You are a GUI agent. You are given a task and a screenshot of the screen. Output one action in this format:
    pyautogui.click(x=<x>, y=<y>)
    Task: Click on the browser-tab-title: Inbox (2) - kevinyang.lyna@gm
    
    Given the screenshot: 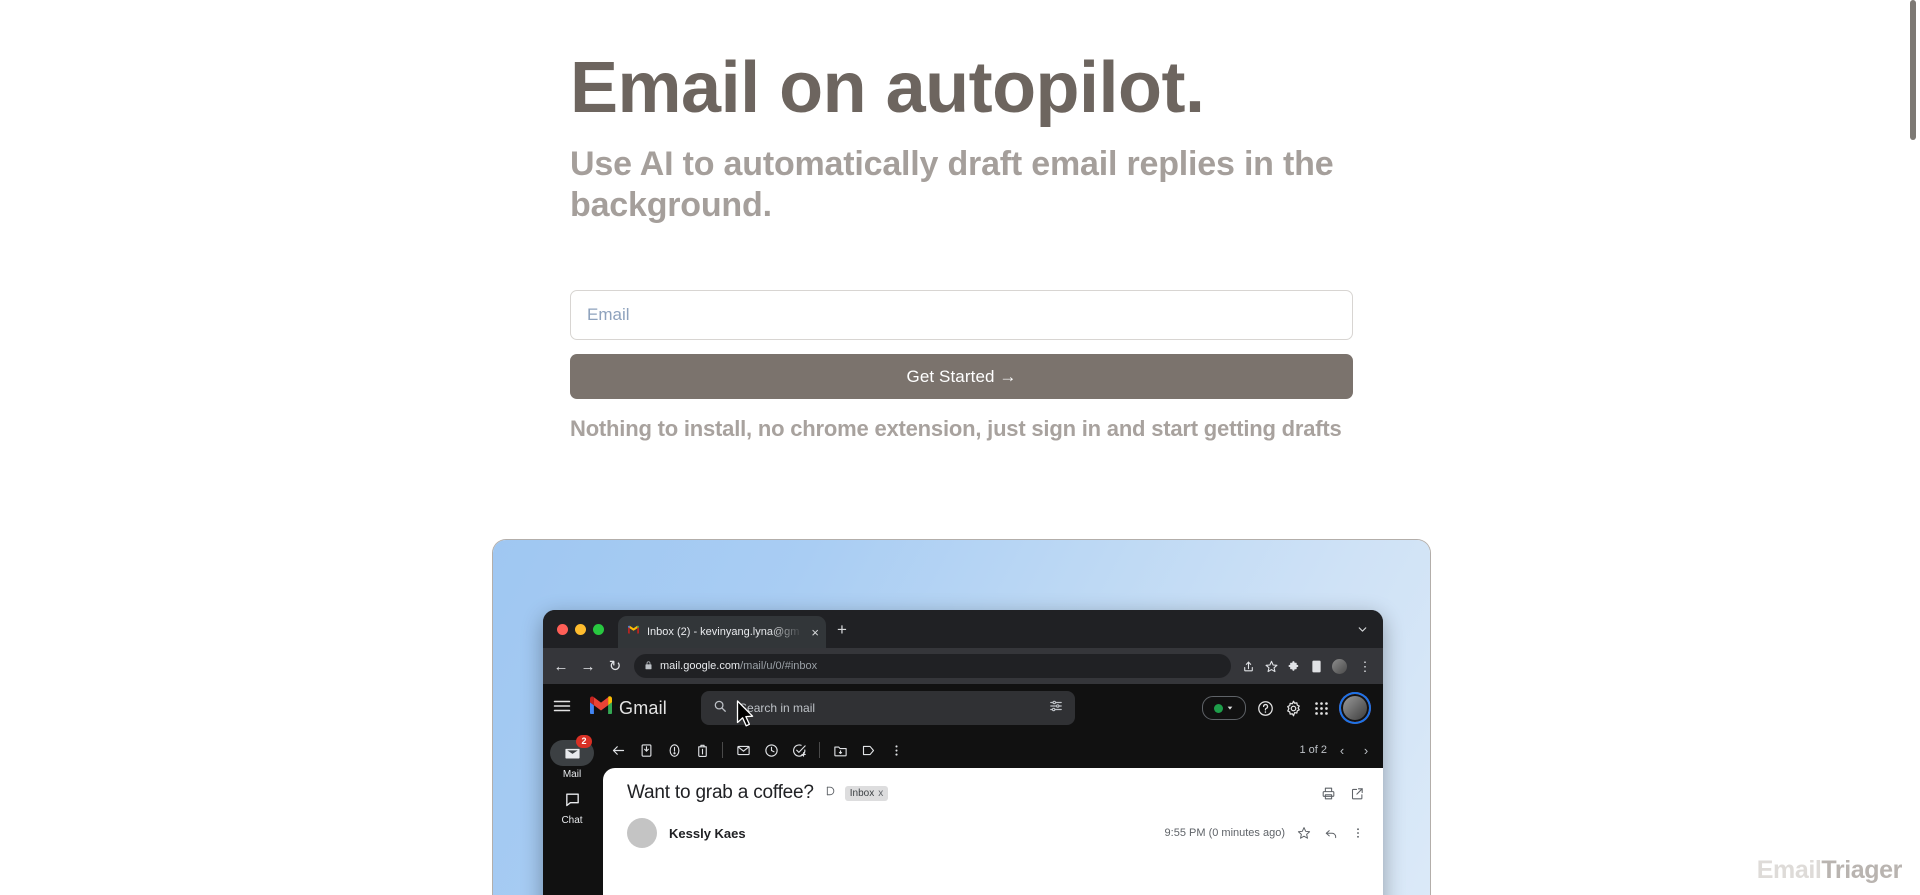 What is the action you would take?
    pyautogui.click(x=723, y=632)
    